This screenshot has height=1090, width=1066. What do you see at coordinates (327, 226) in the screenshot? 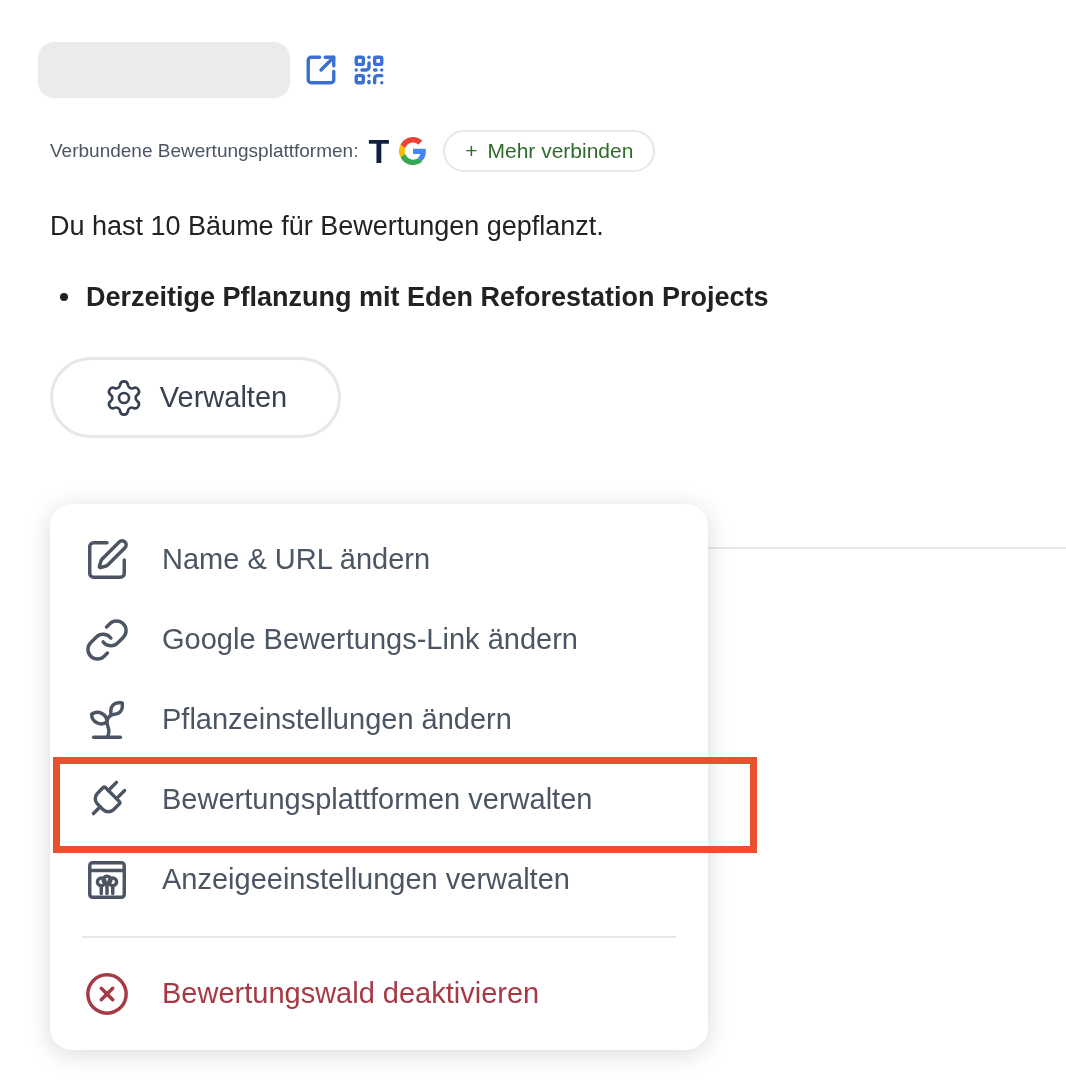
I see `summary-text: Du hast 10 Bäume für Bewertungen gepflanzt.` at bounding box center [327, 226].